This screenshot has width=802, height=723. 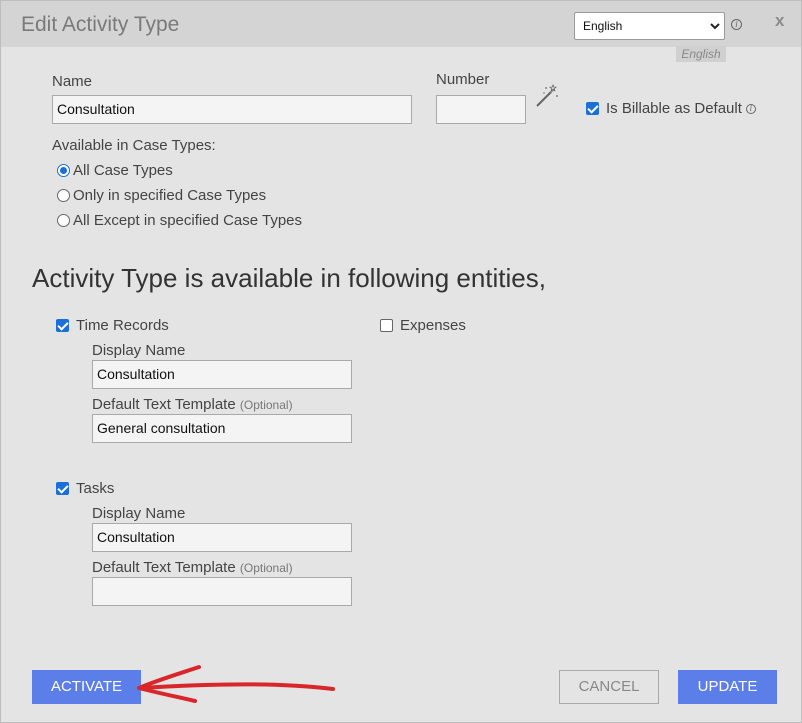 I want to click on tasks-display-name-label: Display Name, so click(x=139, y=513).